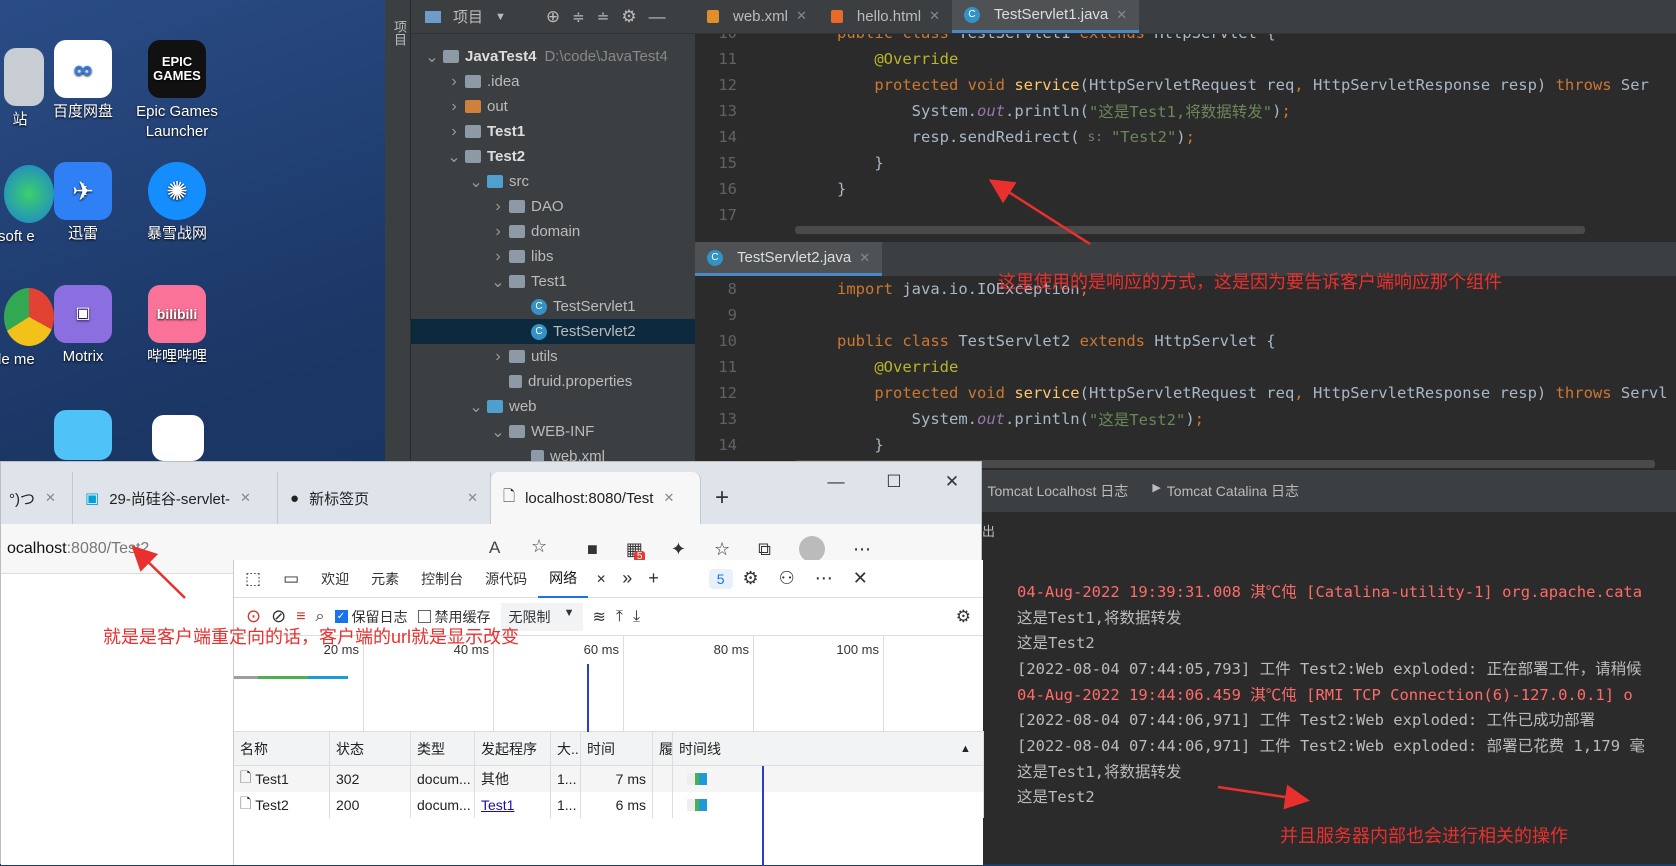  What do you see at coordinates (311, 637) in the screenshot?
I see `annotation-browser: 就是是客户端重定向的话，客户端的url就是显示改变` at bounding box center [311, 637].